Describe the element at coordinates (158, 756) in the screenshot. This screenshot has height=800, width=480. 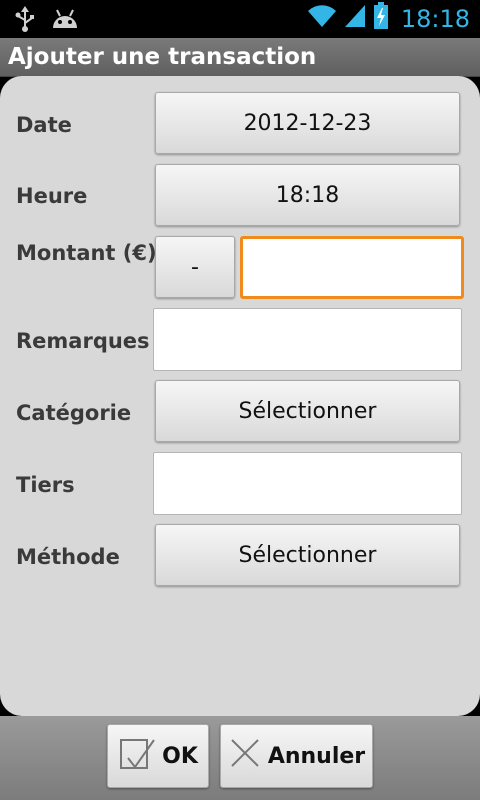
I see `ok-button: OK` at that location.